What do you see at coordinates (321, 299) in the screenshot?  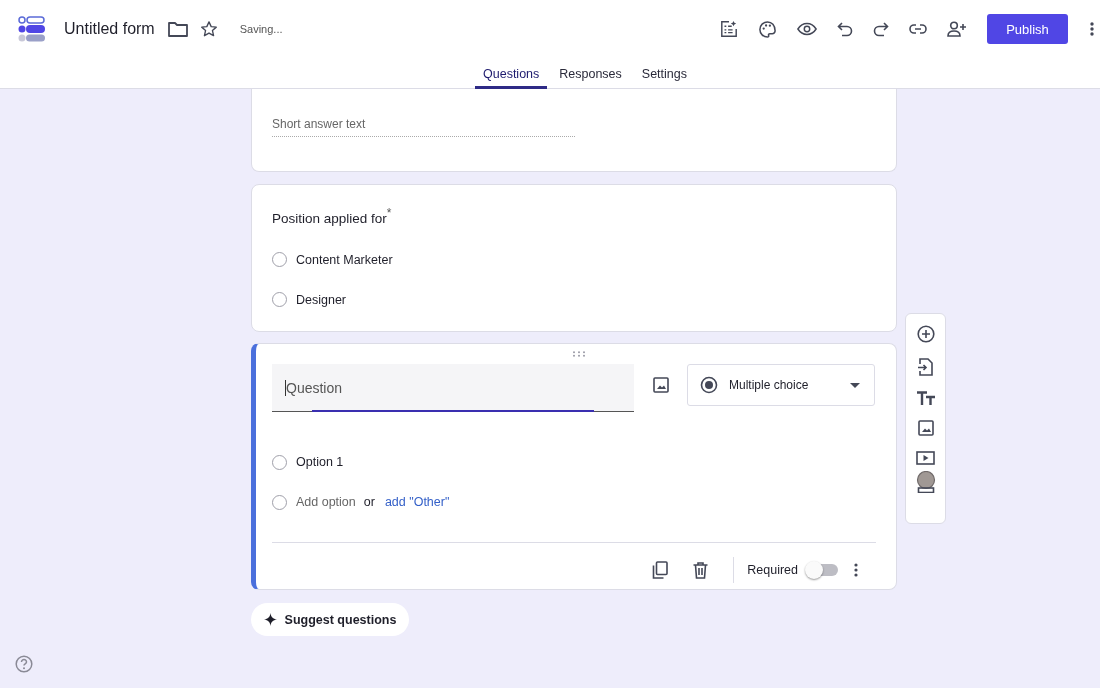 I see `option-label: Designer` at bounding box center [321, 299].